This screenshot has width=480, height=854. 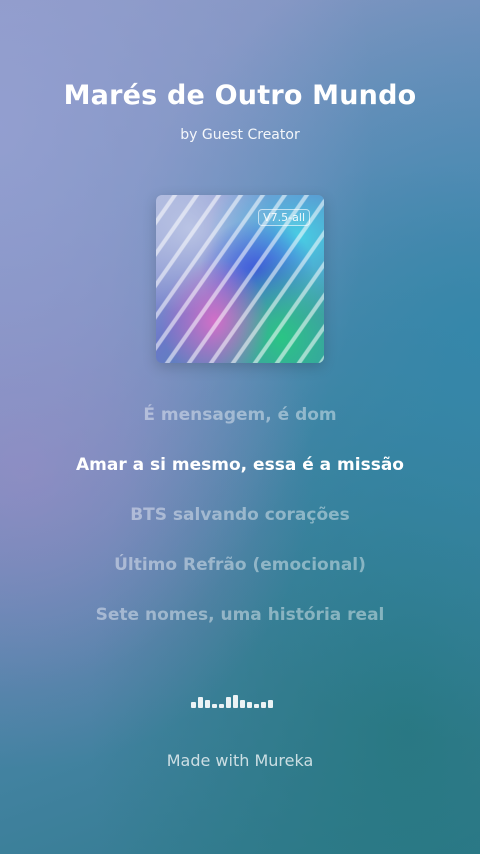 I want to click on lyric-line: É mensagem, é dom, so click(x=240, y=415).